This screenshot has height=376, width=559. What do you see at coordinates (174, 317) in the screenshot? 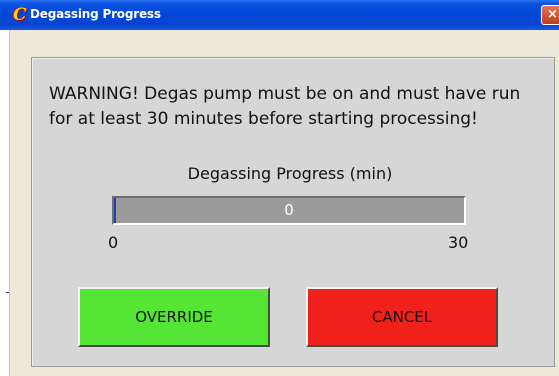
I see `override-button: OVERRIDE` at bounding box center [174, 317].